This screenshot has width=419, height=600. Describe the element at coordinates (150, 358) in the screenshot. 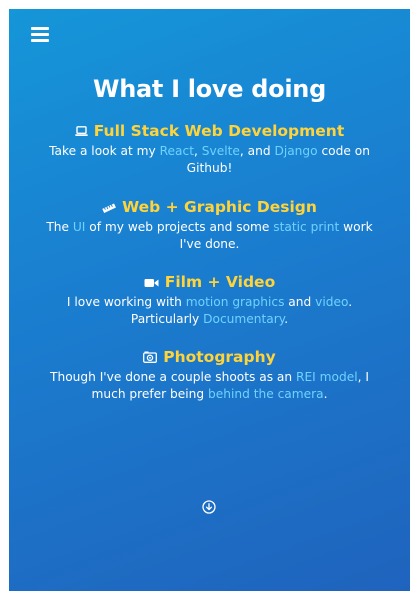

I see `camera-icon` at that location.